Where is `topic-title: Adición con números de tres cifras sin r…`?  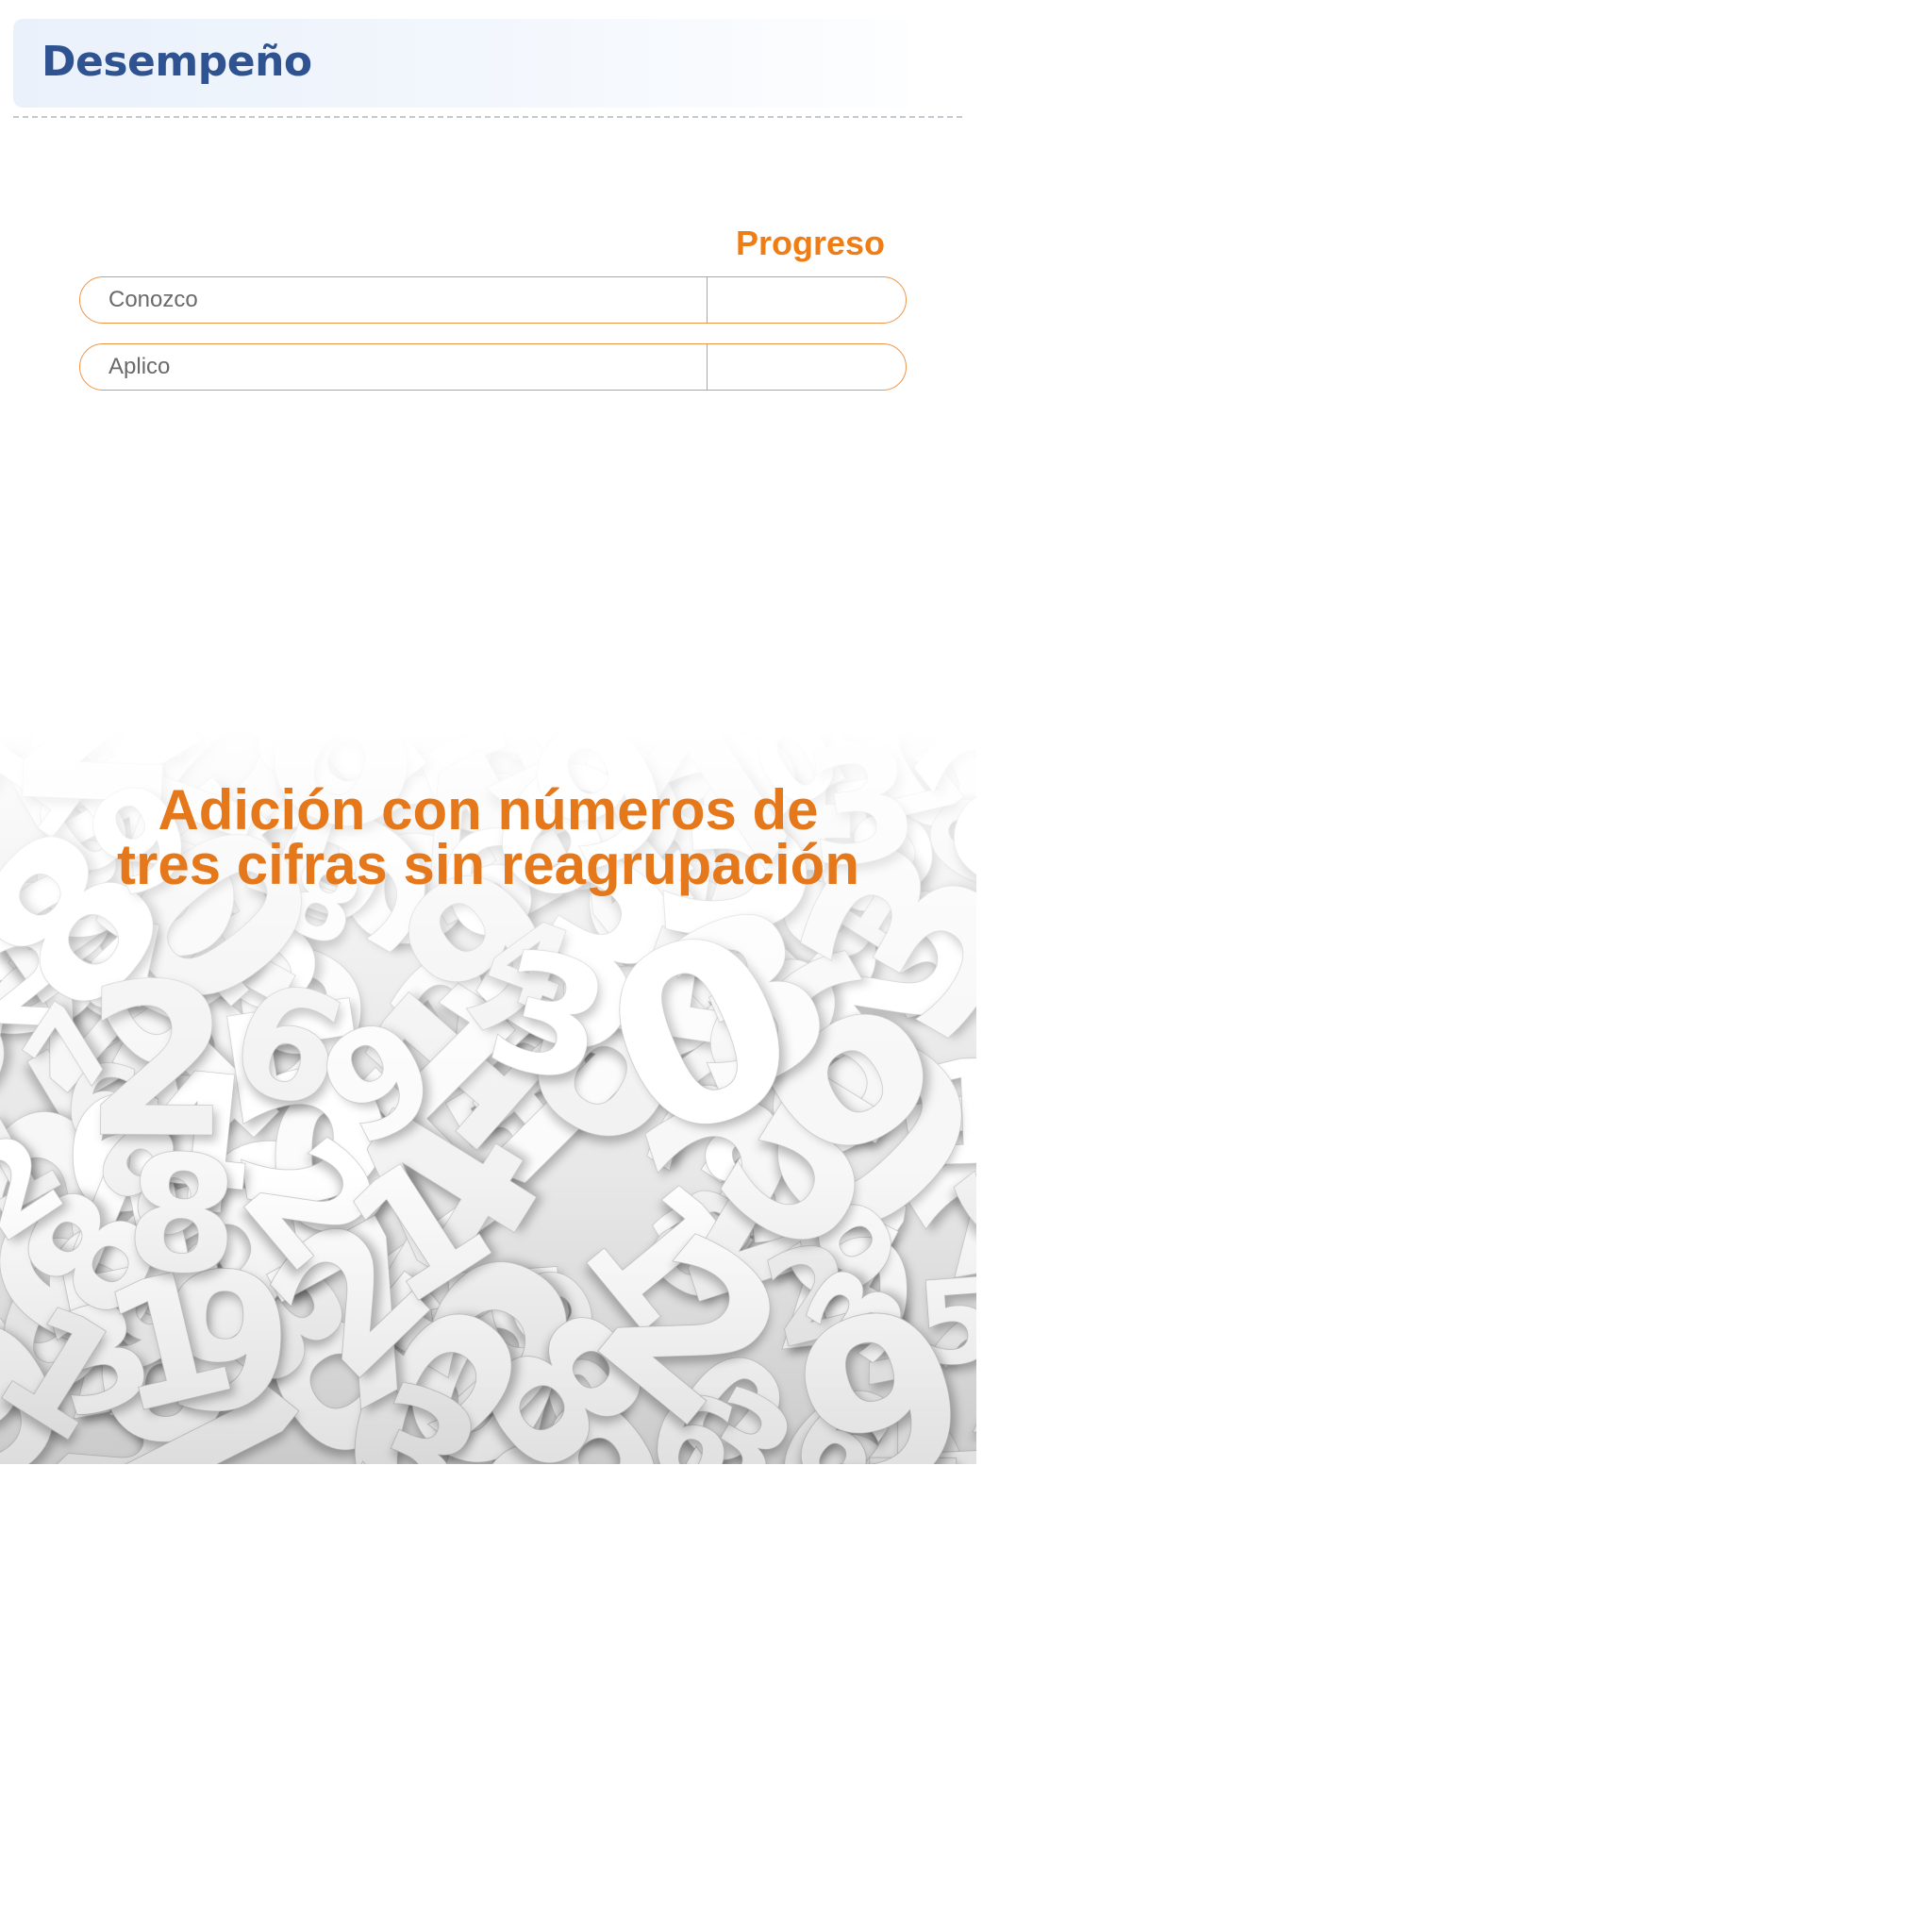
topic-title: Adición con números de tres cifras sin r… is located at coordinates (488, 837).